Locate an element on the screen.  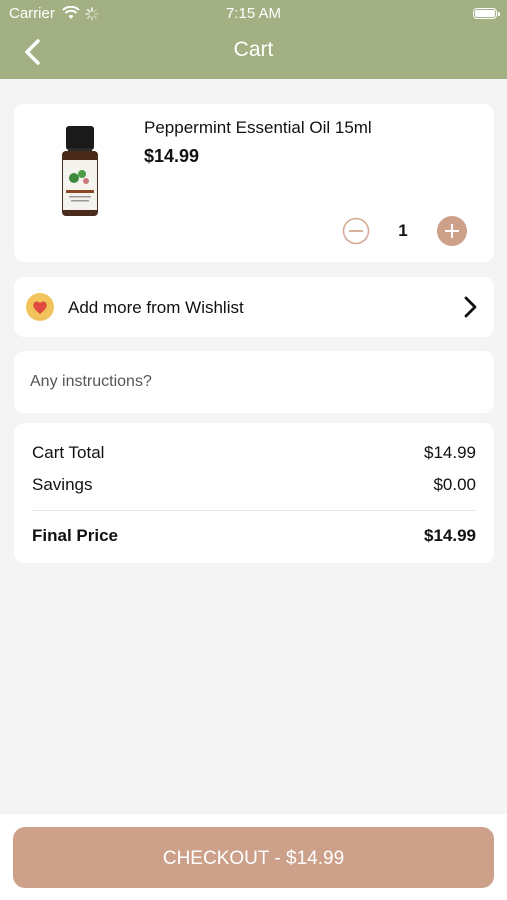
status-time: 7:15 AM is located at coordinates (253, 13).